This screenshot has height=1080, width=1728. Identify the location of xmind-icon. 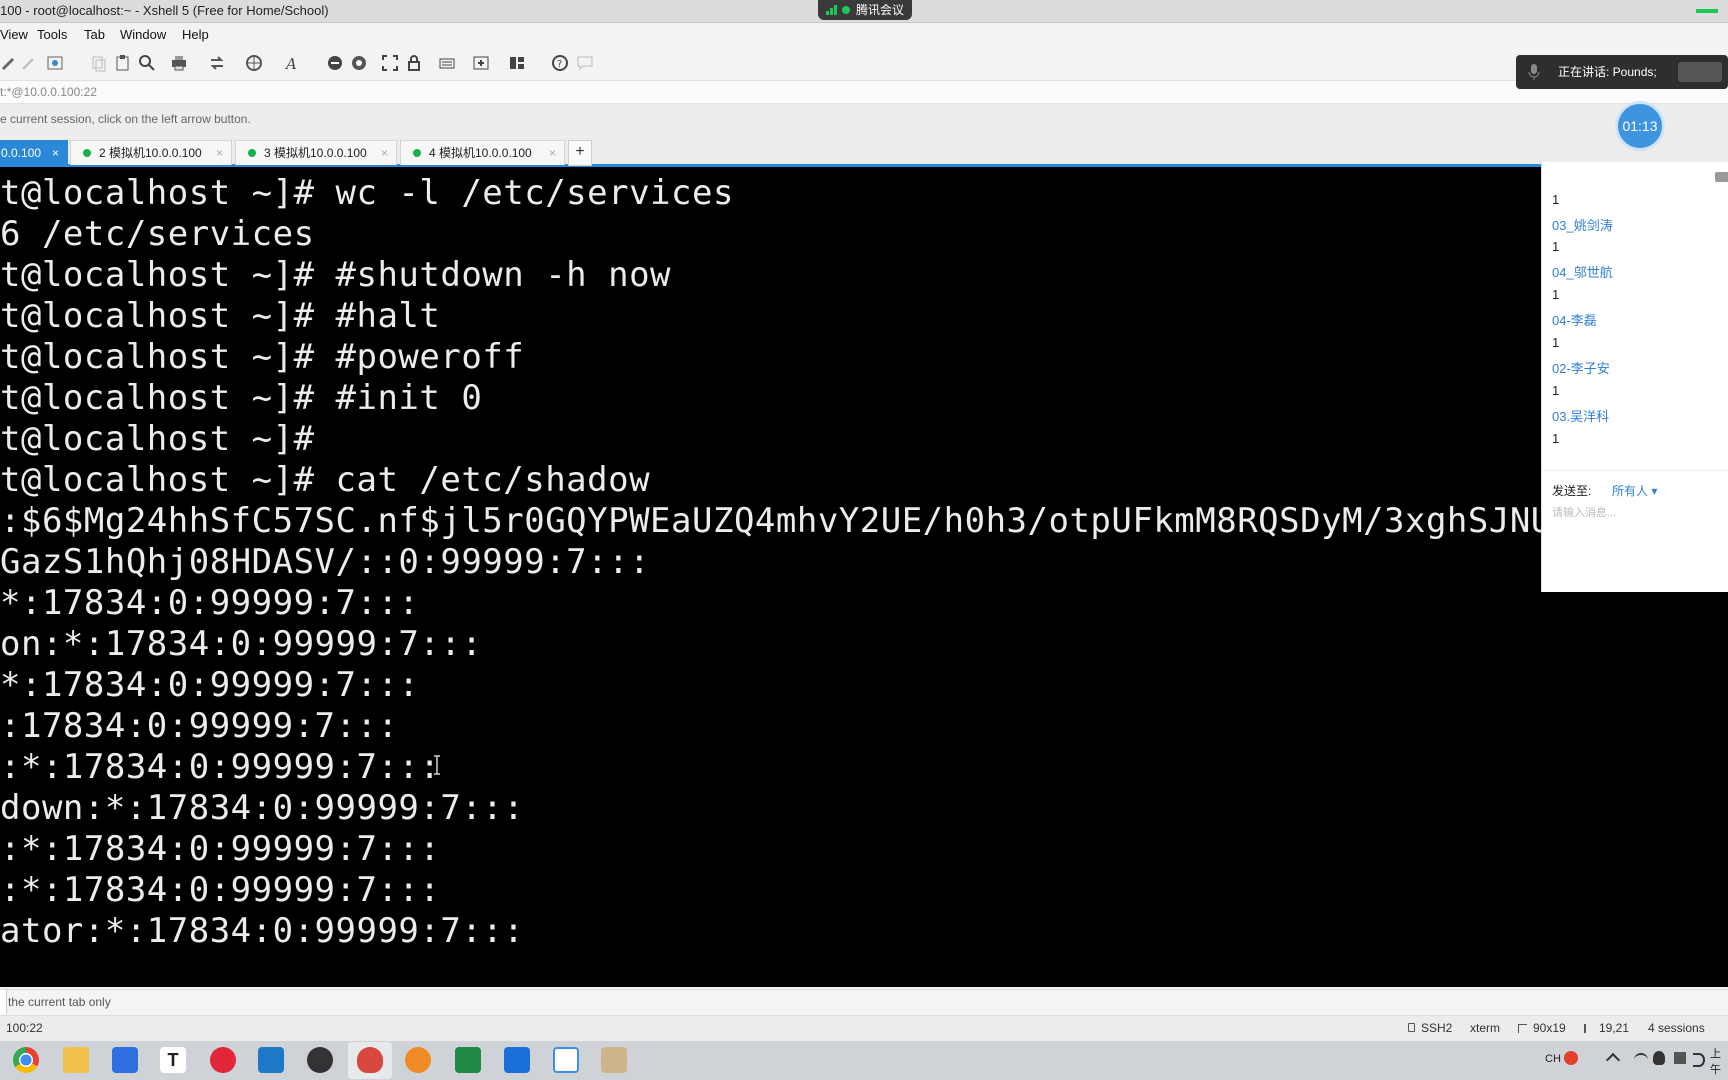
(320, 1060).